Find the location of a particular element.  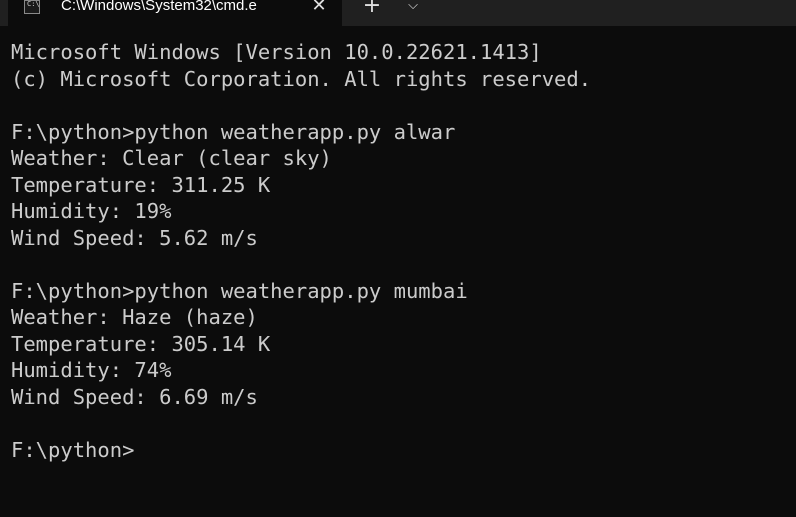

tab-close-button: ✕ is located at coordinates (319, 8).